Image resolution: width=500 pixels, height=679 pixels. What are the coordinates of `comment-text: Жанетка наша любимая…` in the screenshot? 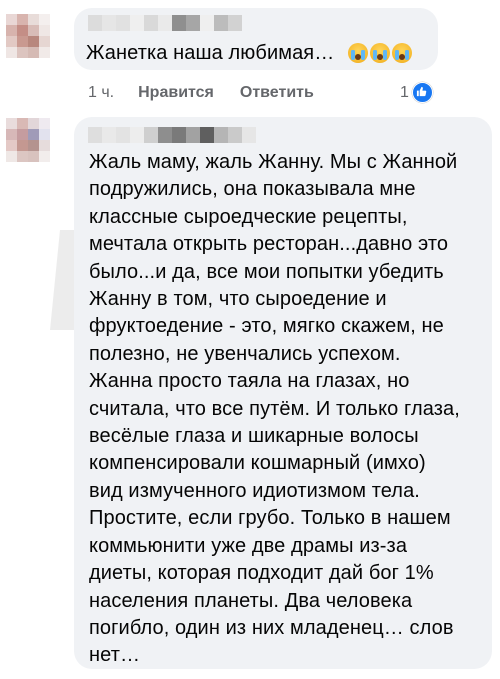 It's located at (249, 53).